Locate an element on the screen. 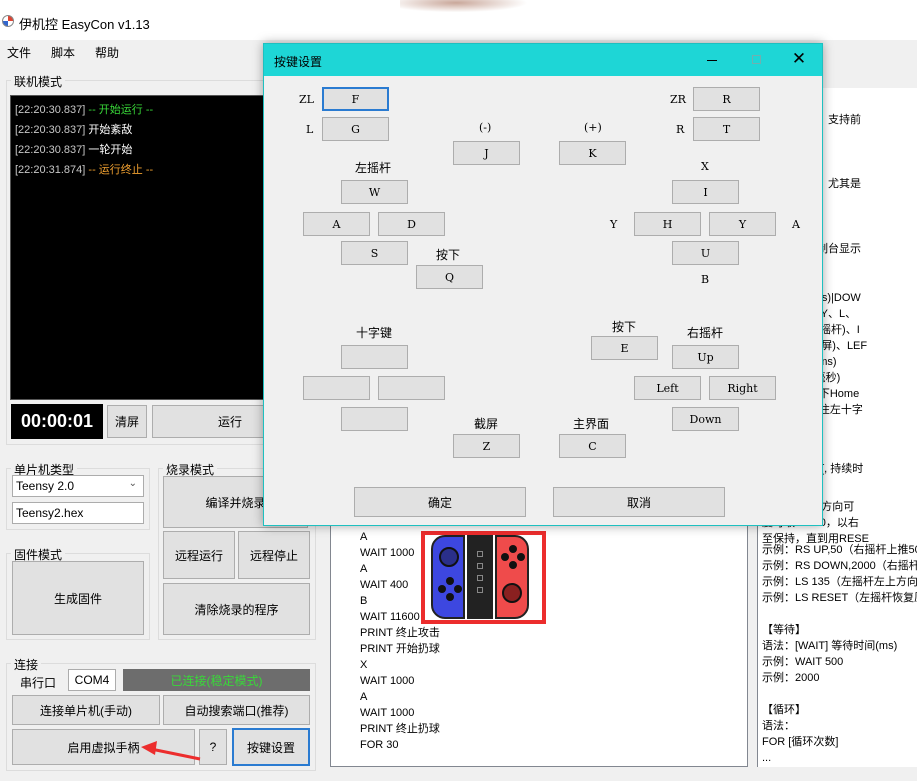  generate-firmware-button: 生成固件 is located at coordinates (78, 598).